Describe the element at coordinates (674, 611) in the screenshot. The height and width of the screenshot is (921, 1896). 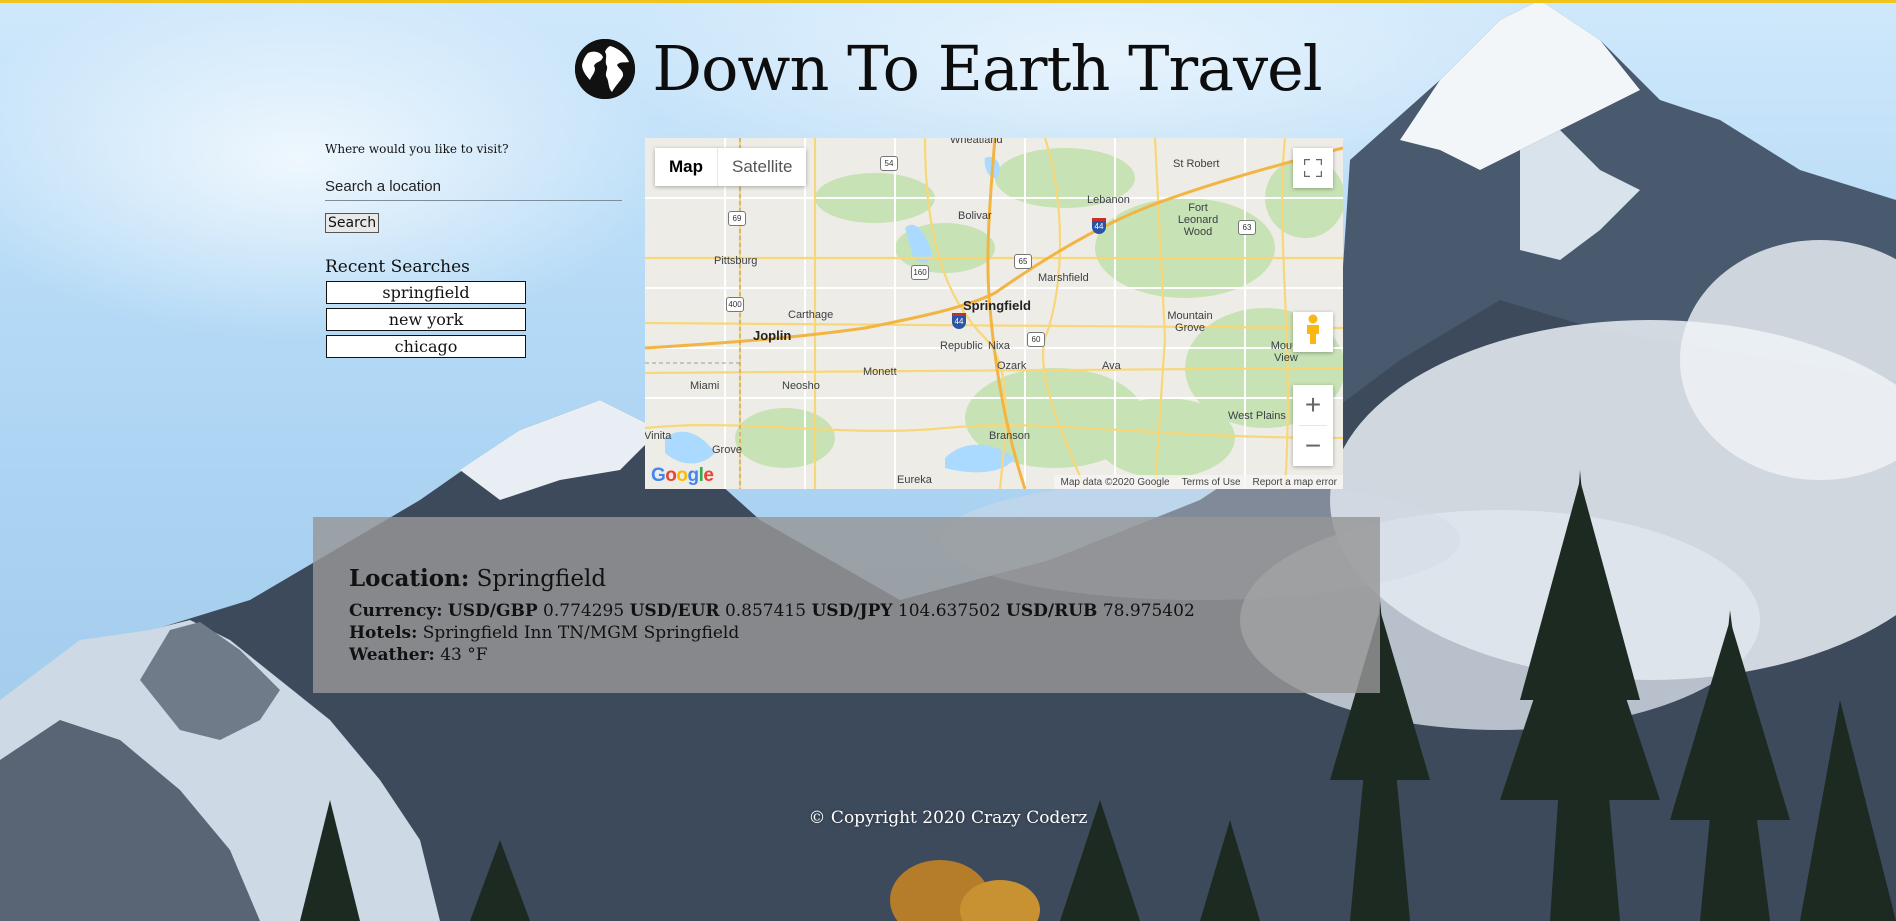
I see `currency-pair: USD/EUR` at that location.